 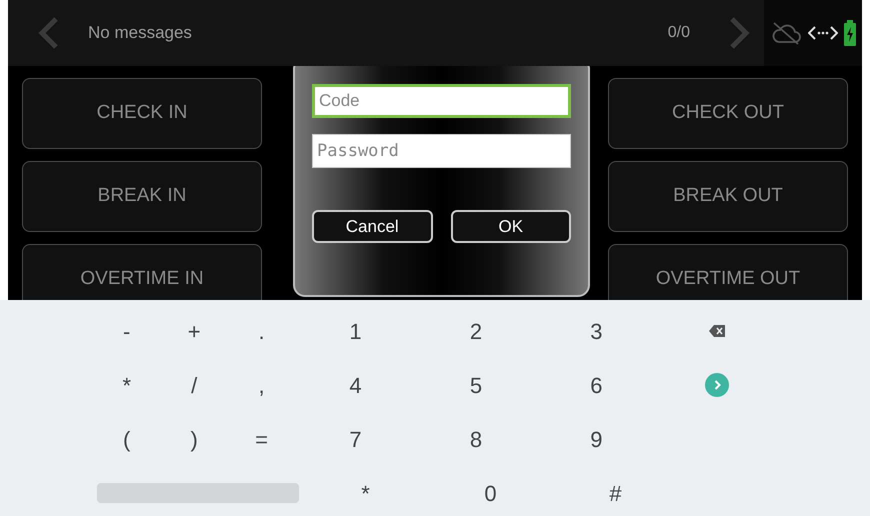 I want to click on message-counter: 0/0, so click(x=679, y=33).